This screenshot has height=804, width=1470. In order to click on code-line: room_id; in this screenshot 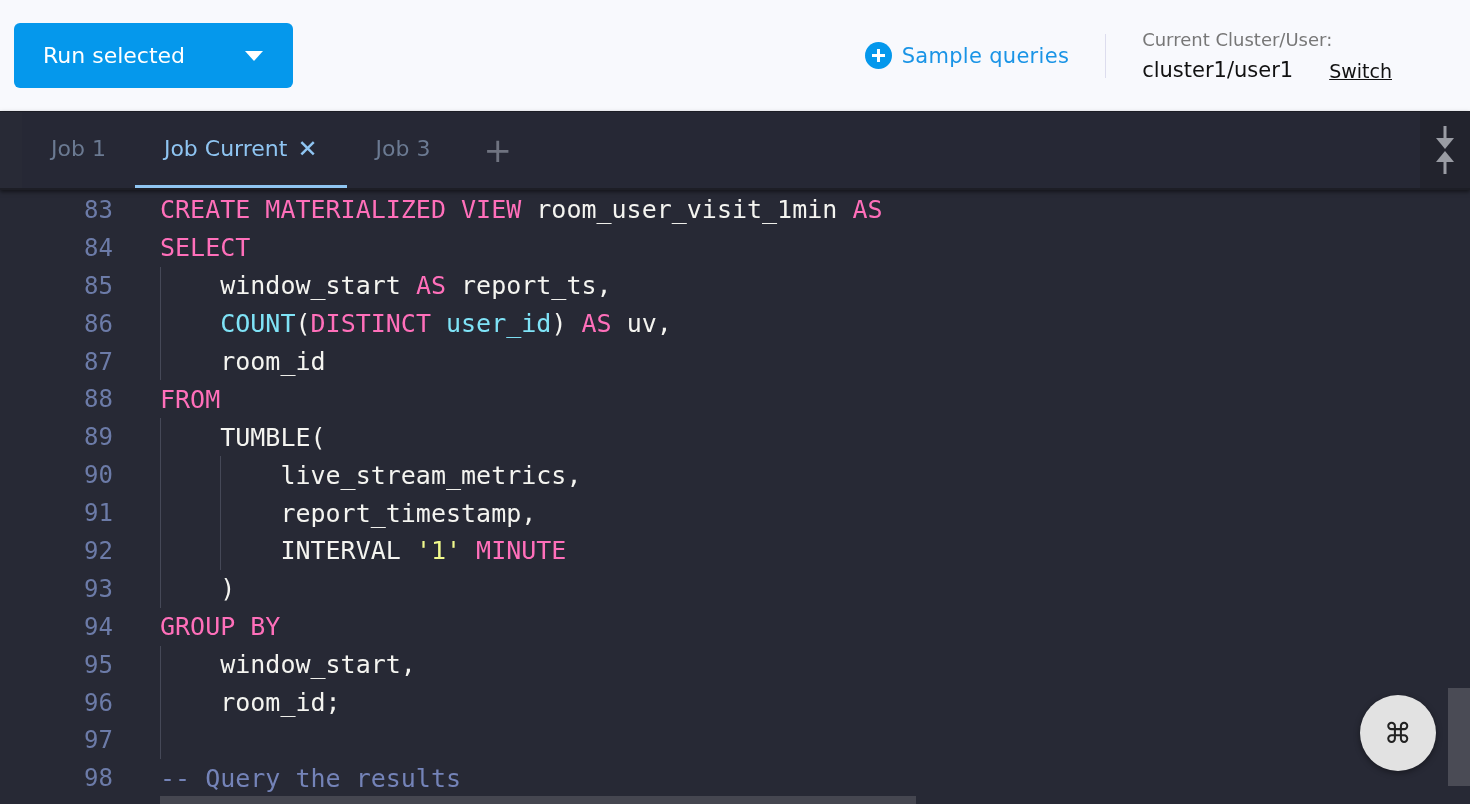, I will do `click(280, 702)`.